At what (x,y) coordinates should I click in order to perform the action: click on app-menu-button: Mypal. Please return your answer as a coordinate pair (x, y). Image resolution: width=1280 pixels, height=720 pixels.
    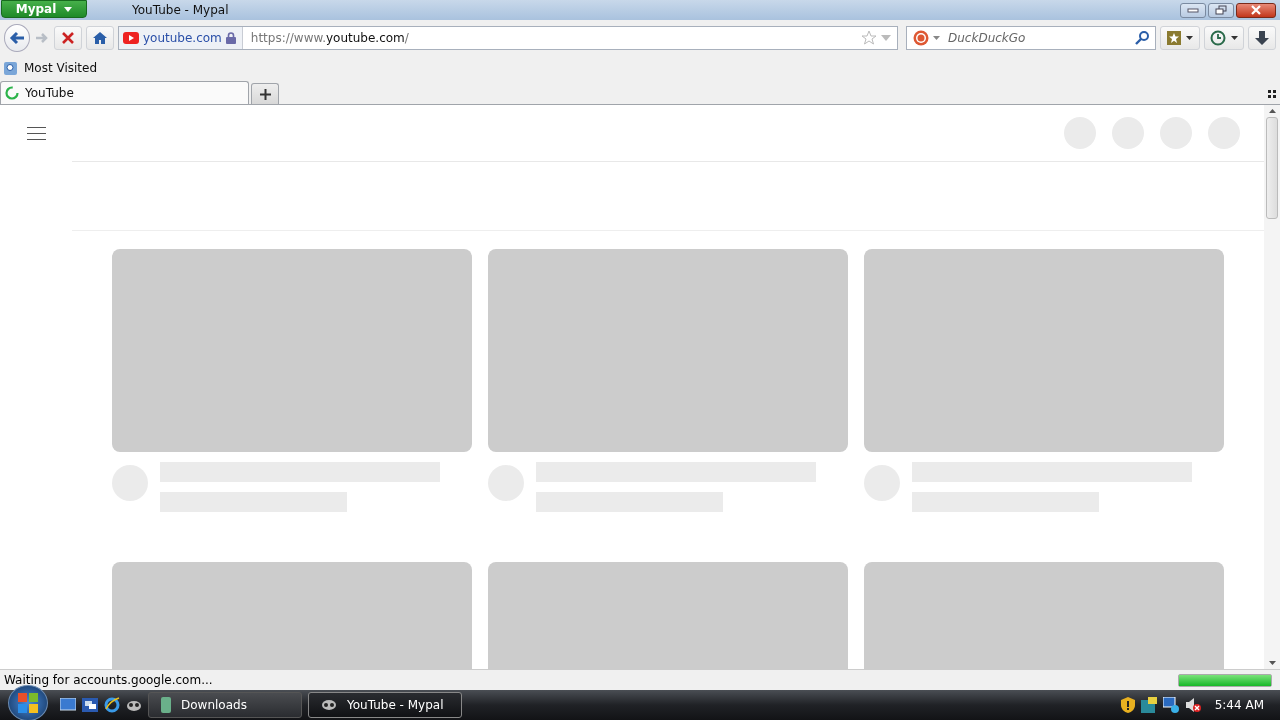
    Looking at the image, I should click on (44, 9).